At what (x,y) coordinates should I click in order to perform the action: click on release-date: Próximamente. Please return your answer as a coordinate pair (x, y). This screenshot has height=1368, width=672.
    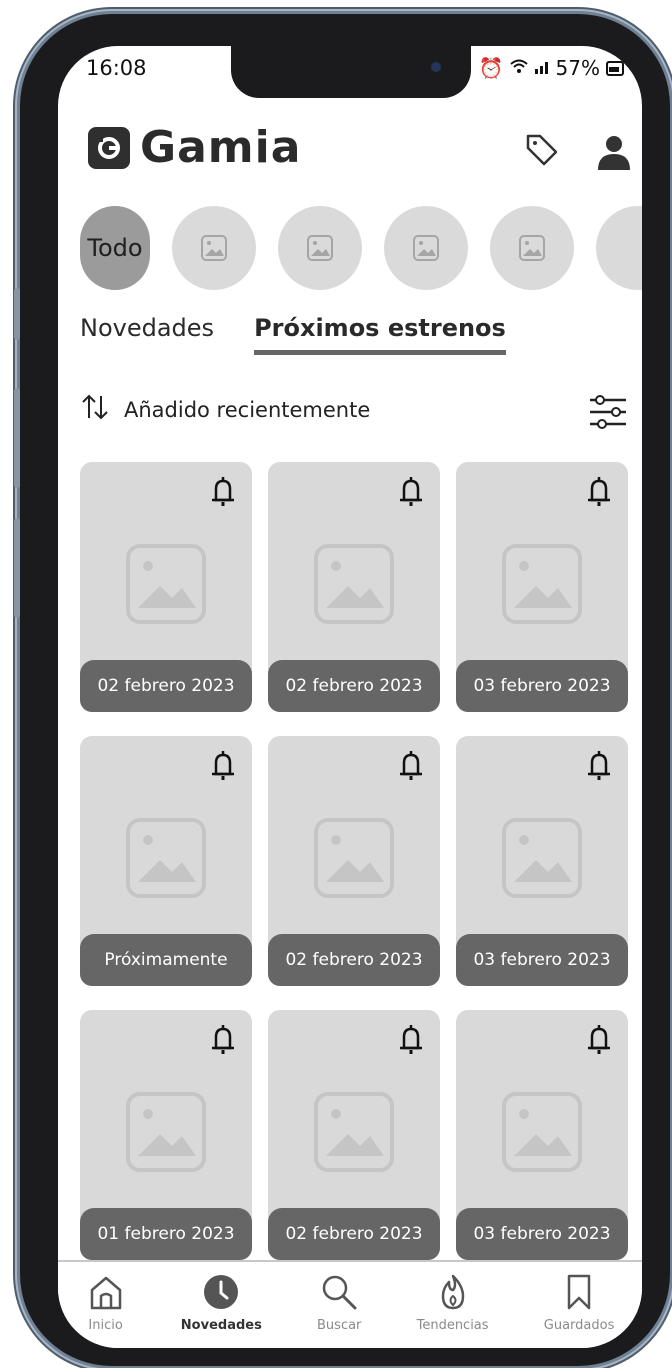
    Looking at the image, I should click on (166, 960).